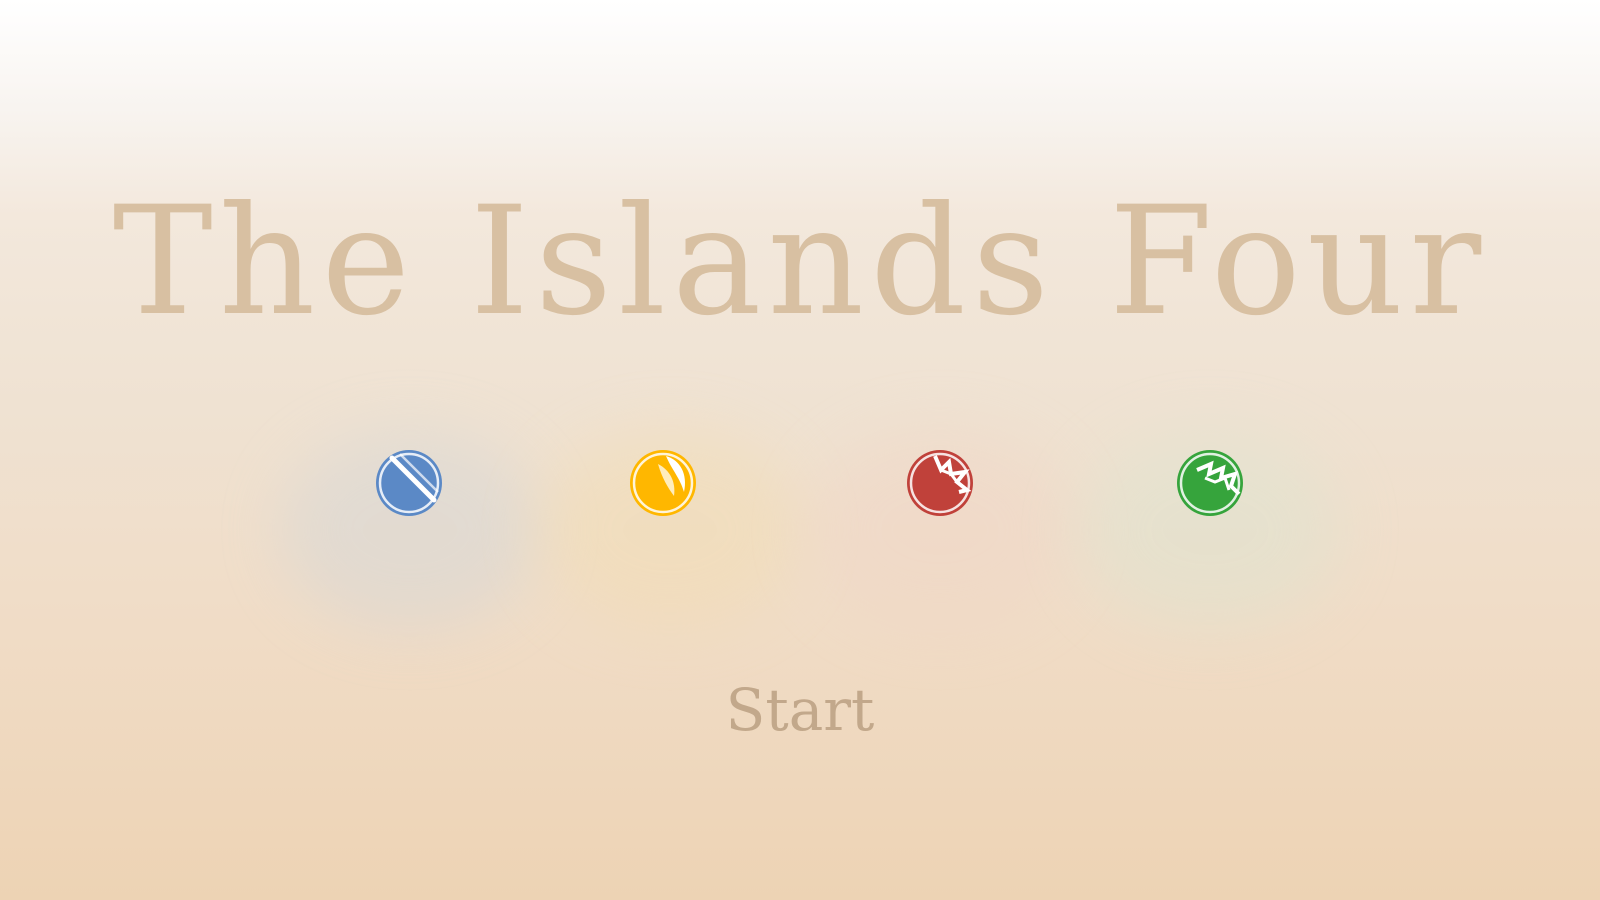  What do you see at coordinates (1210, 483) in the screenshot?
I see `green-island-icon` at bounding box center [1210, 483].